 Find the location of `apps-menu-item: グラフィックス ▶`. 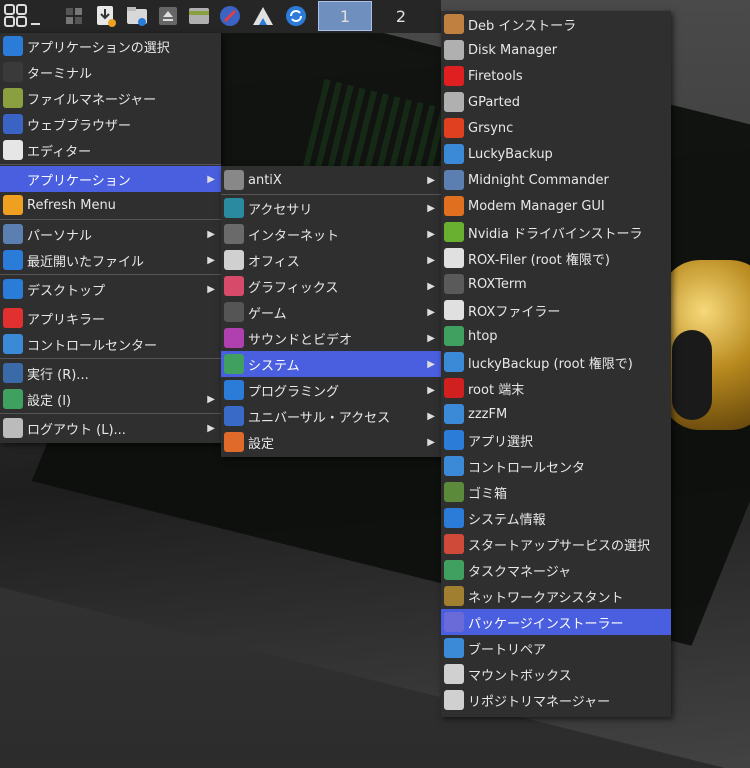

apps-menu-item: グラフィックス ▶ is located at coordinates (331, 286).